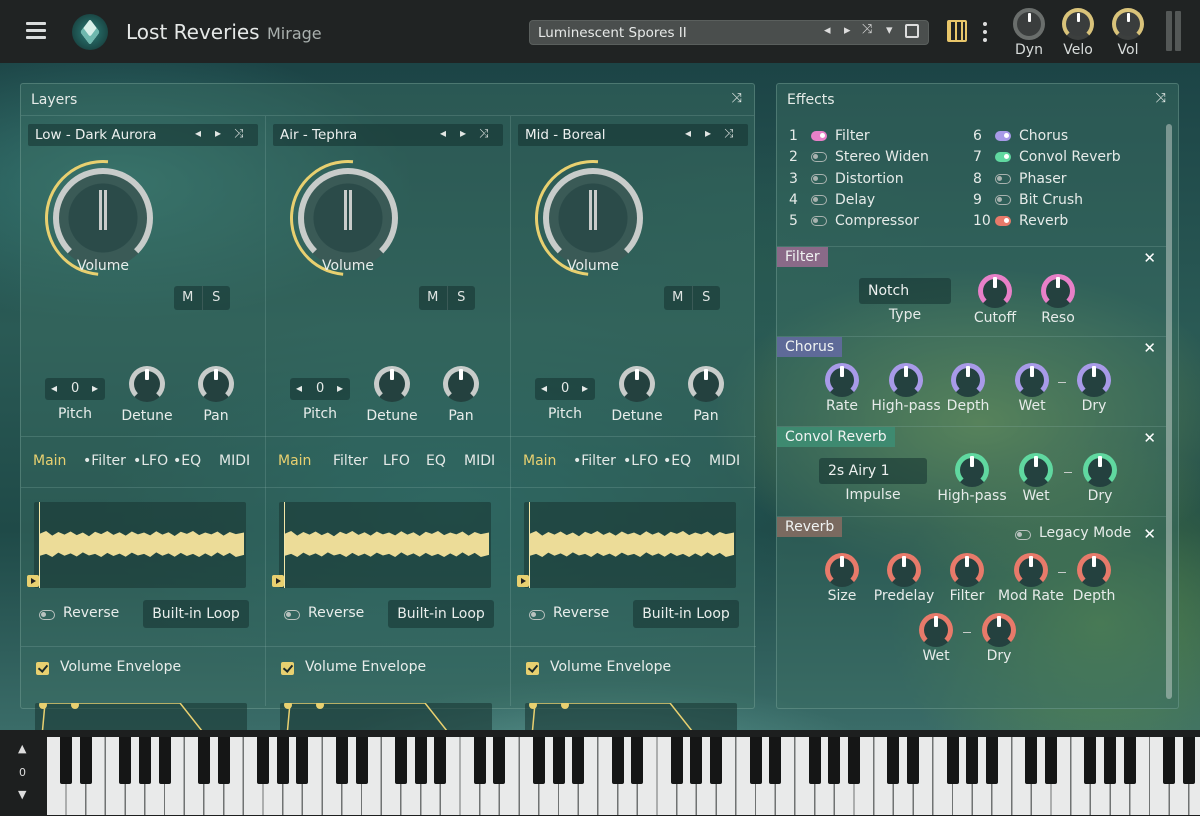 This screenshot has width=1200, height=816. What do you see at coordinates (729, 32) in the screenshot?
I see `preset-selector: Luminescent Spores II ◂ ▸ ⤨ ▾` at bounding box center [729, 32].